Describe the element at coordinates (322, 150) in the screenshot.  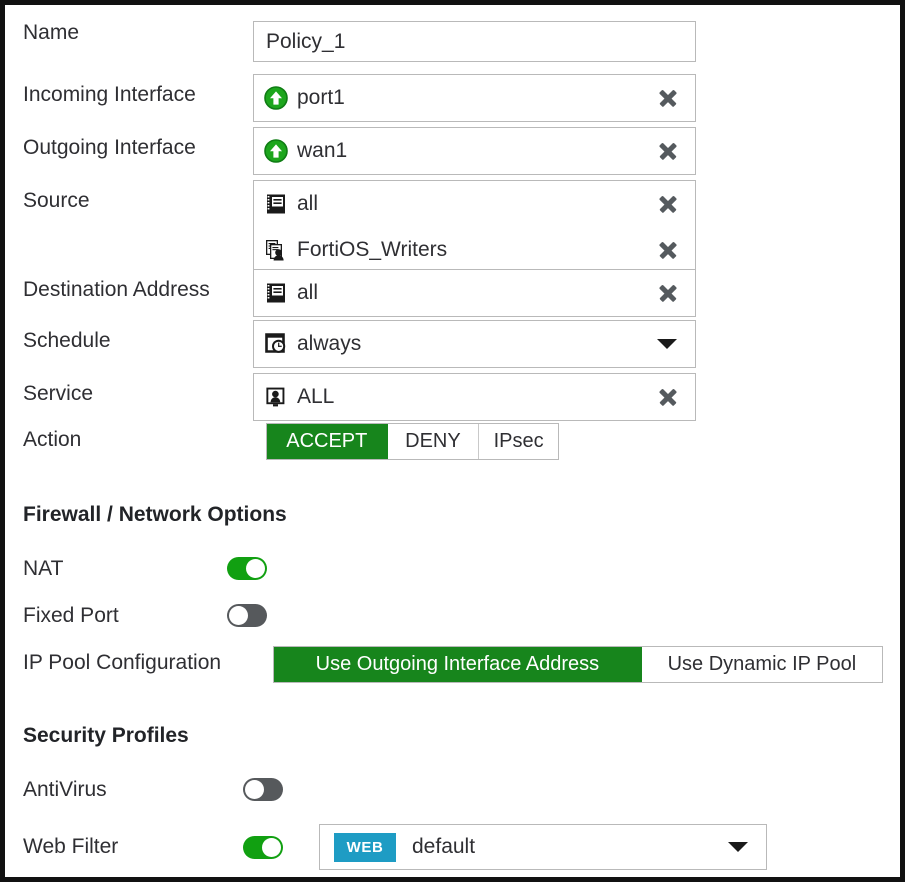
I see `token-label: wan1` at that location.